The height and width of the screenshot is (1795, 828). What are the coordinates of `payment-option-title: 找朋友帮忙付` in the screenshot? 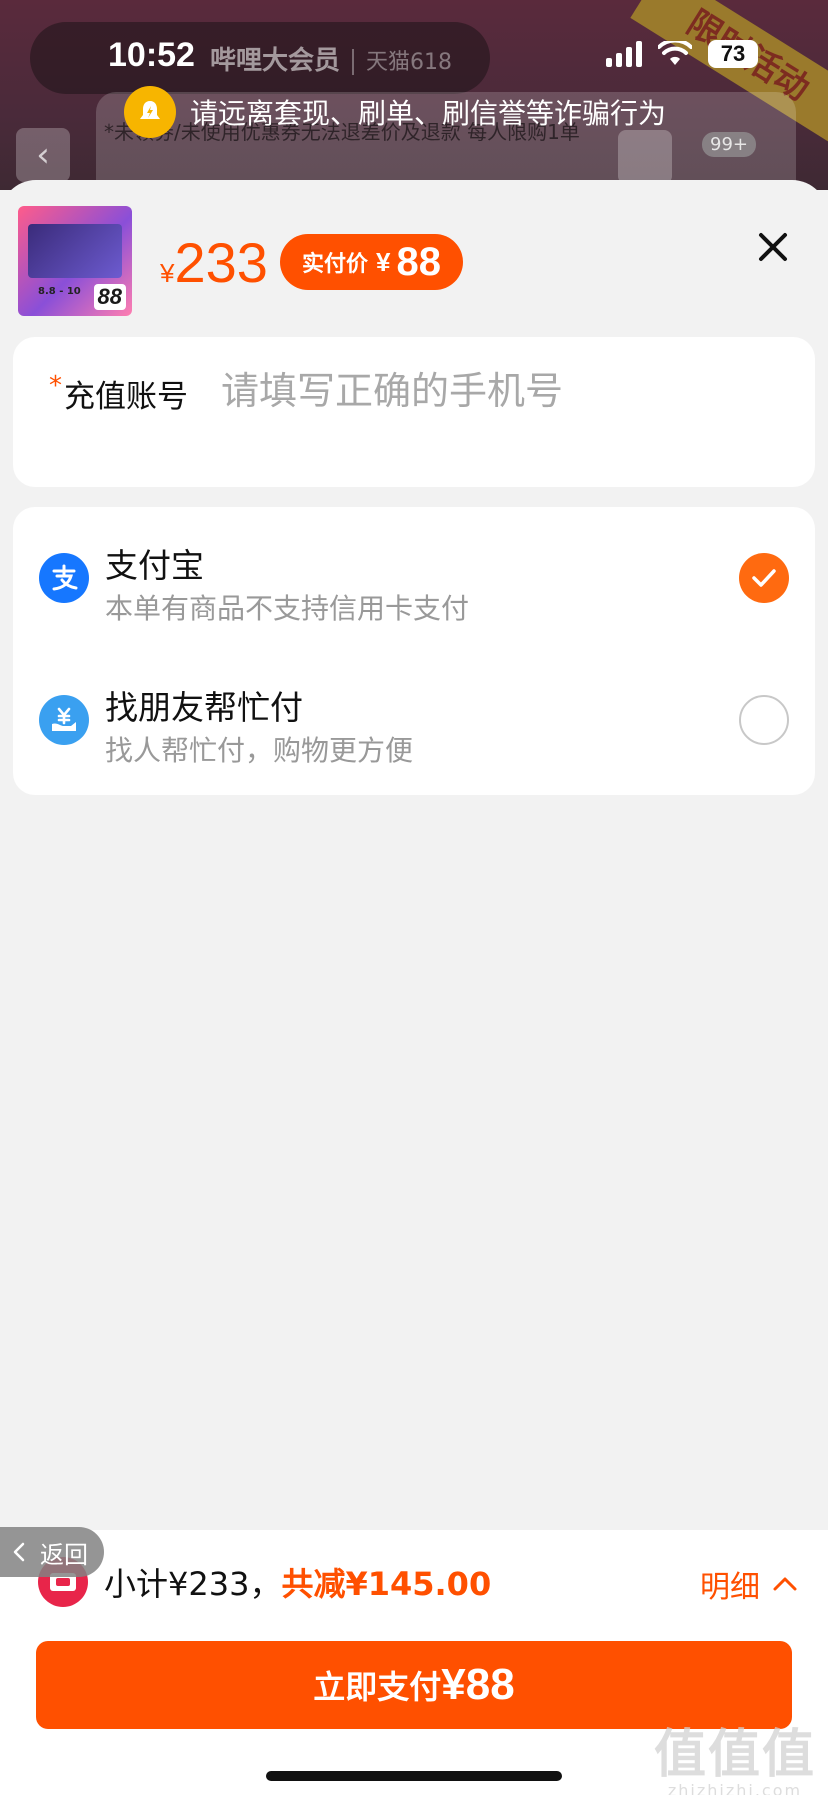 It's located at (204, 707).